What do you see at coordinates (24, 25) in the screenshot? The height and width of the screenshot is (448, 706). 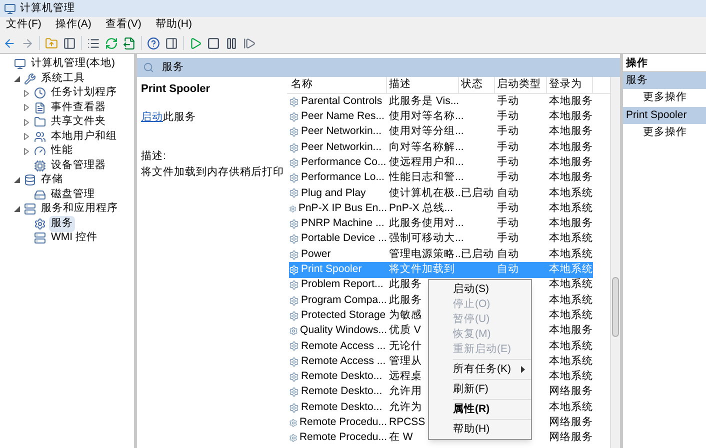 I see `menu-item: 文件(F)` at bounding box center [24, 25].